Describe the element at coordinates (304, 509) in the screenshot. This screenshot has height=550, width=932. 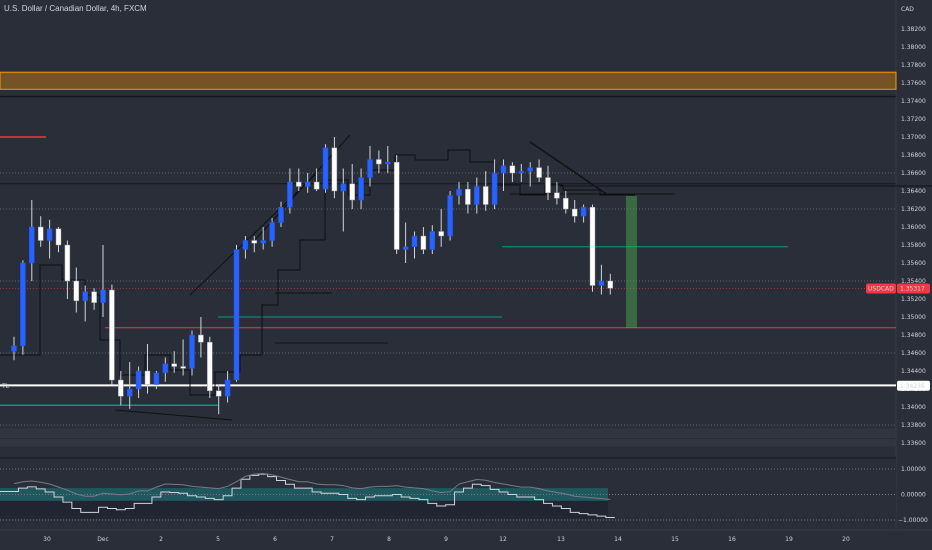
I see `oscillator-lower-band` at that location.